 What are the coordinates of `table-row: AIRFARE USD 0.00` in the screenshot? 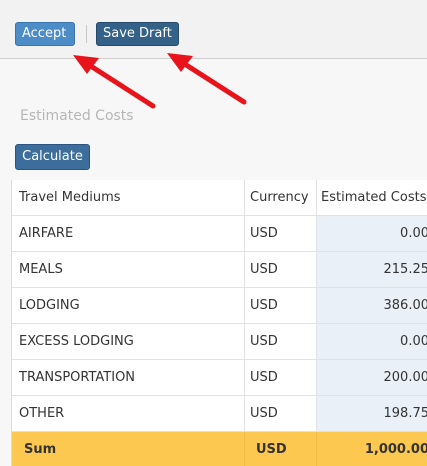 It's located at (219, 234).